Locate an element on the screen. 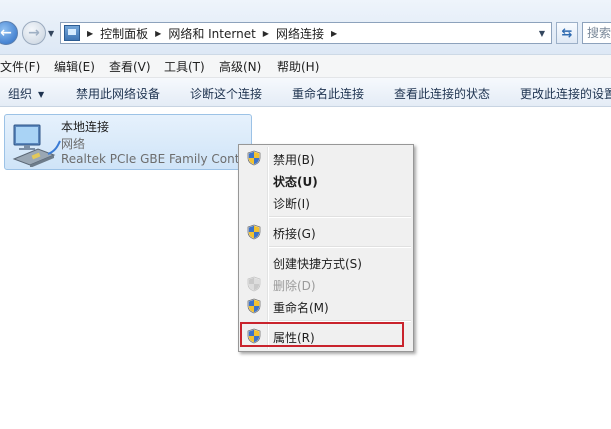 The height and width of the screenshot is (429, 611). search-input: 搜索 is located at coordinates (596, 33).